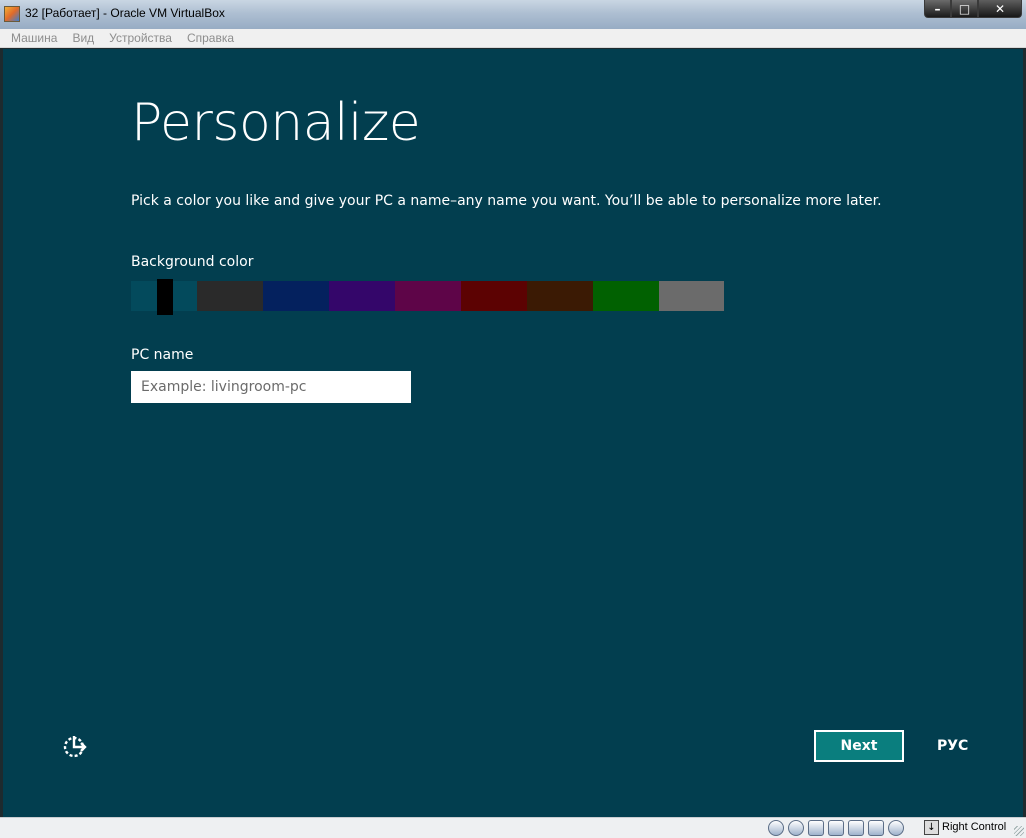 This screenshot has width=1026, height=838. Describe the element at coordinates (513, 827) in the screenshot. I see `status-bar: ↓ Right Control` at that location.